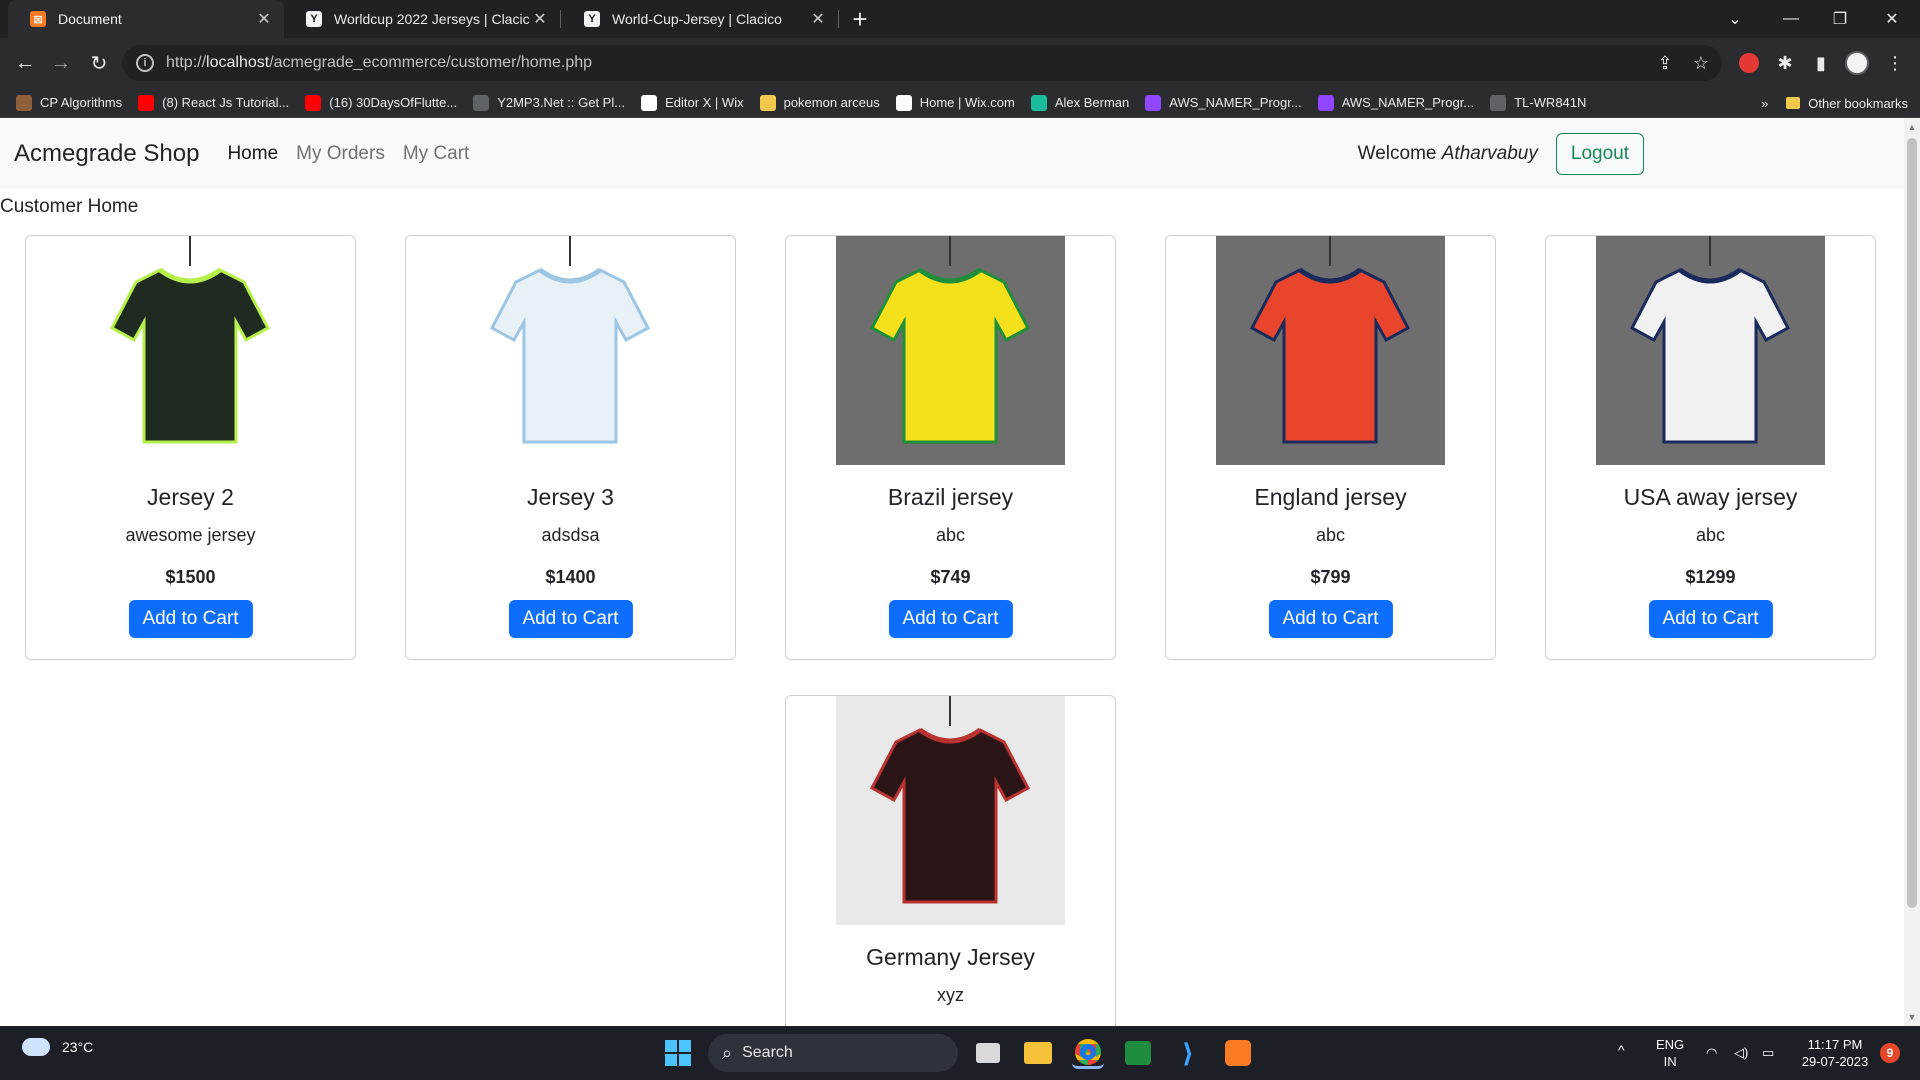 The height and width of the screenshot is (1080, 1920). What do you see at coordinates (340, 154) in the screenshot?
I see `nav-my-orders: My Orders` at bounding box center [340, 154].